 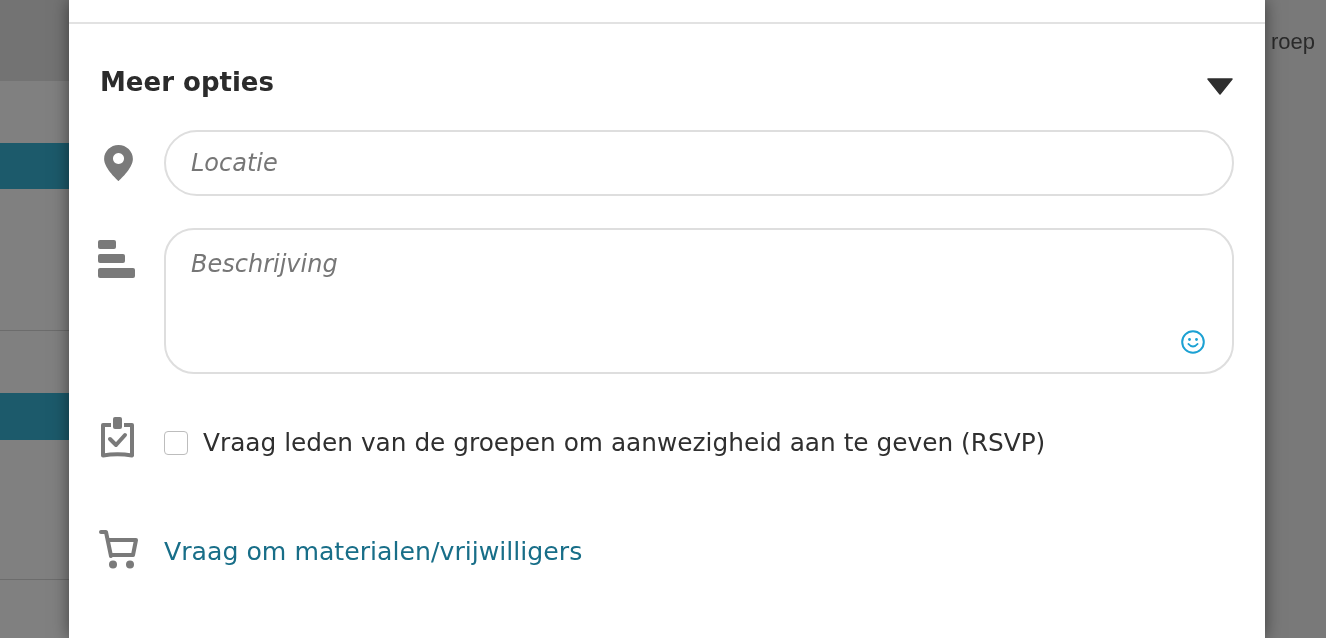 I want to click on materials-link: Vraag om materialen/vrijwilligers, so click(x=373, y=552).